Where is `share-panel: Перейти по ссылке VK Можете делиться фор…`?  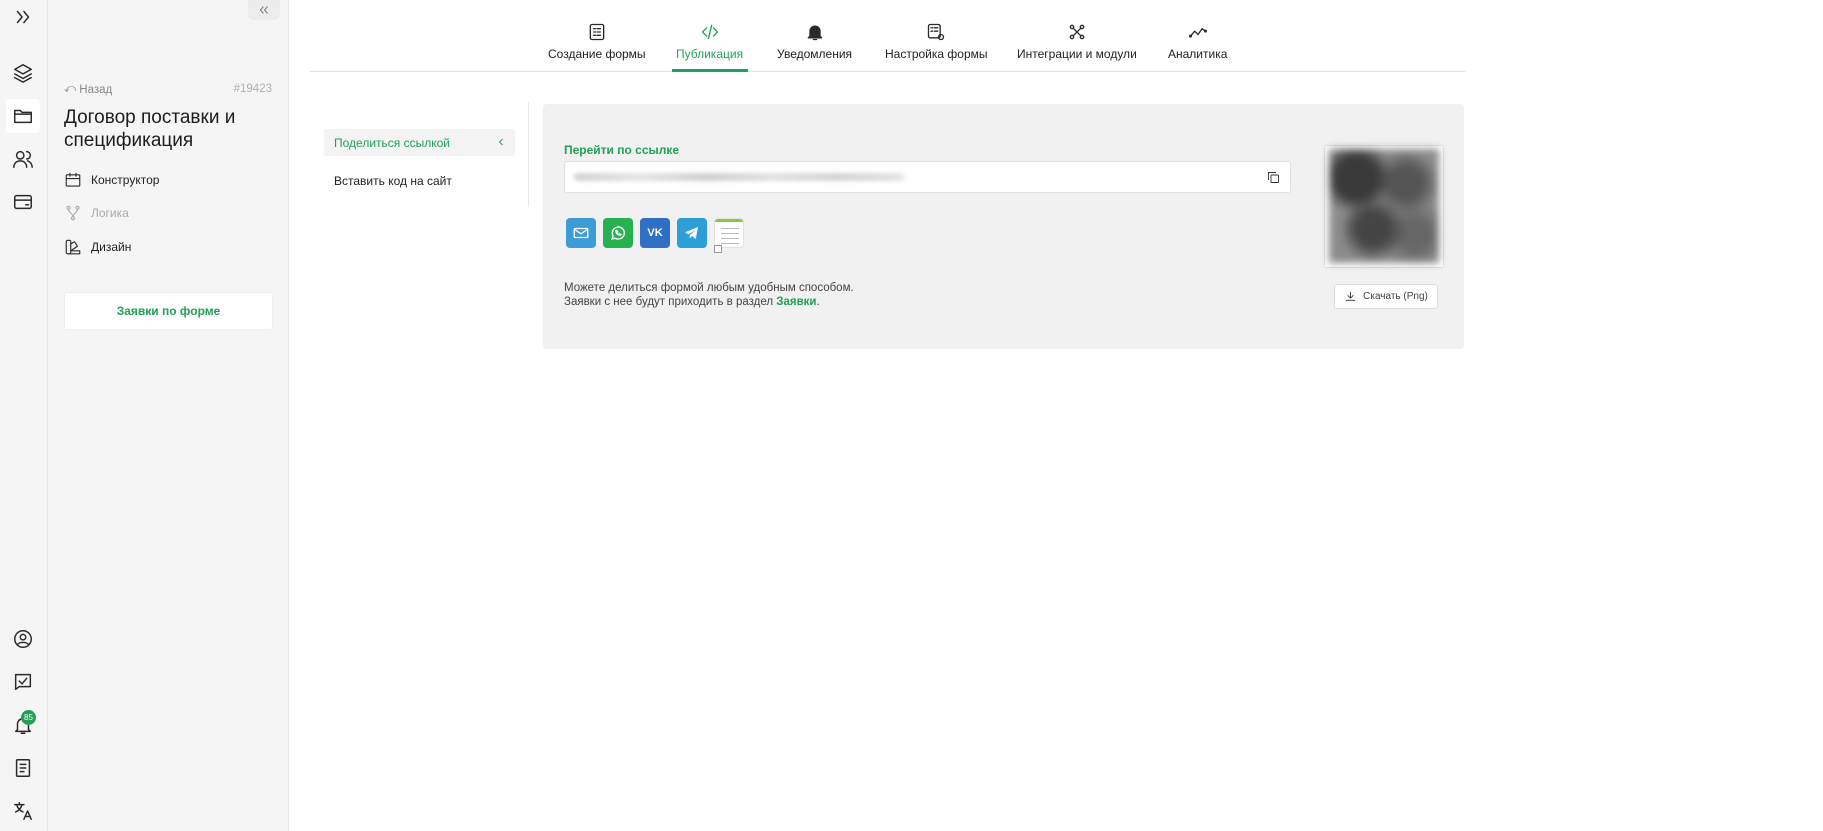 share-panel: Перейти по ссылке VK Можете делиться фор… is located at coordinates (1003, 226).